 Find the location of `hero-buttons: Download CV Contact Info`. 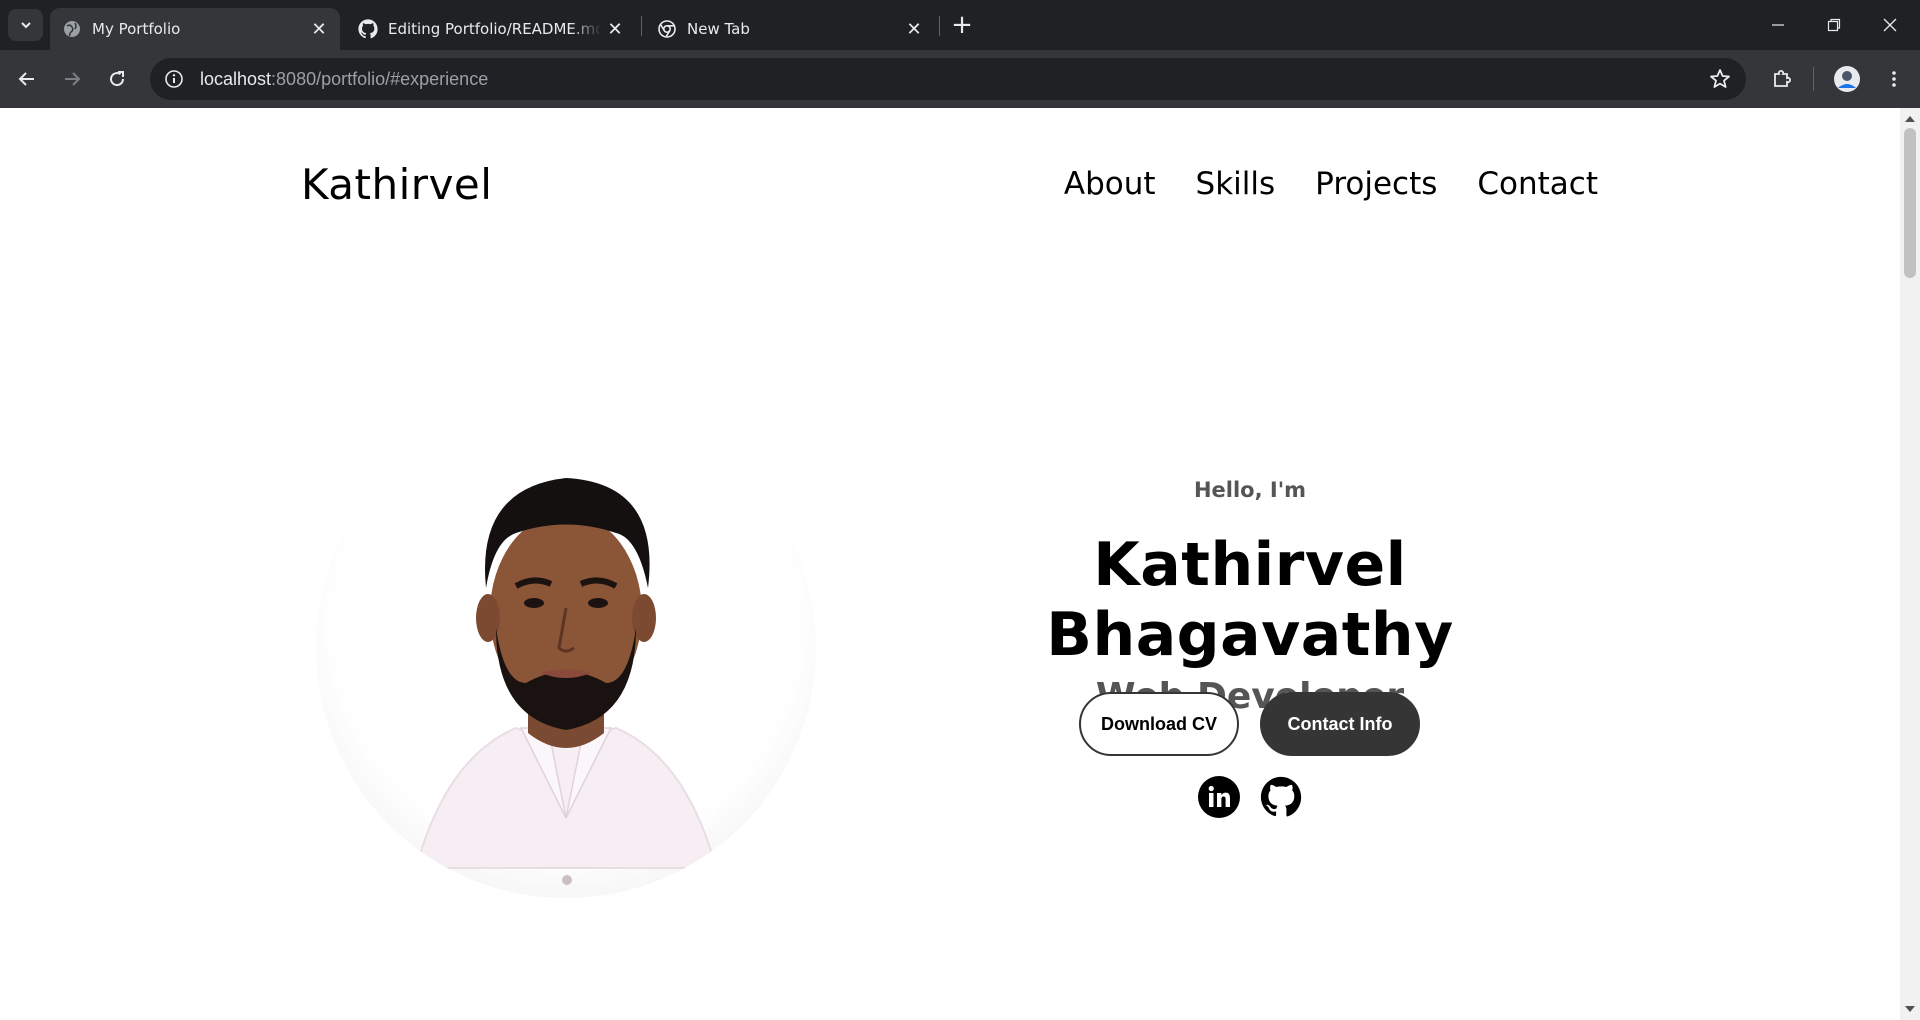

hero-buttons: Download CV Contact Info is located at coordinates (1249, 724).